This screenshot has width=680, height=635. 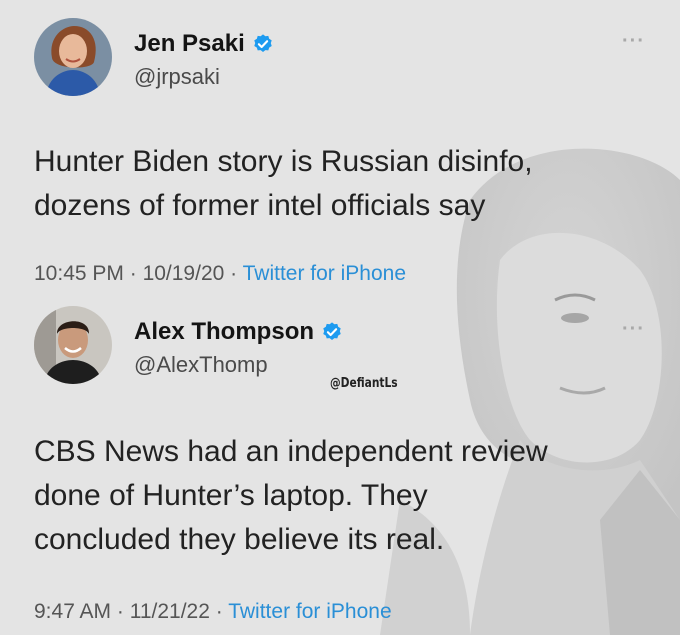 What do you see at coordinates (201, 365) in the screenshot?
I see `author-handle: @AlexThomp` at bounding box center [201, 365].